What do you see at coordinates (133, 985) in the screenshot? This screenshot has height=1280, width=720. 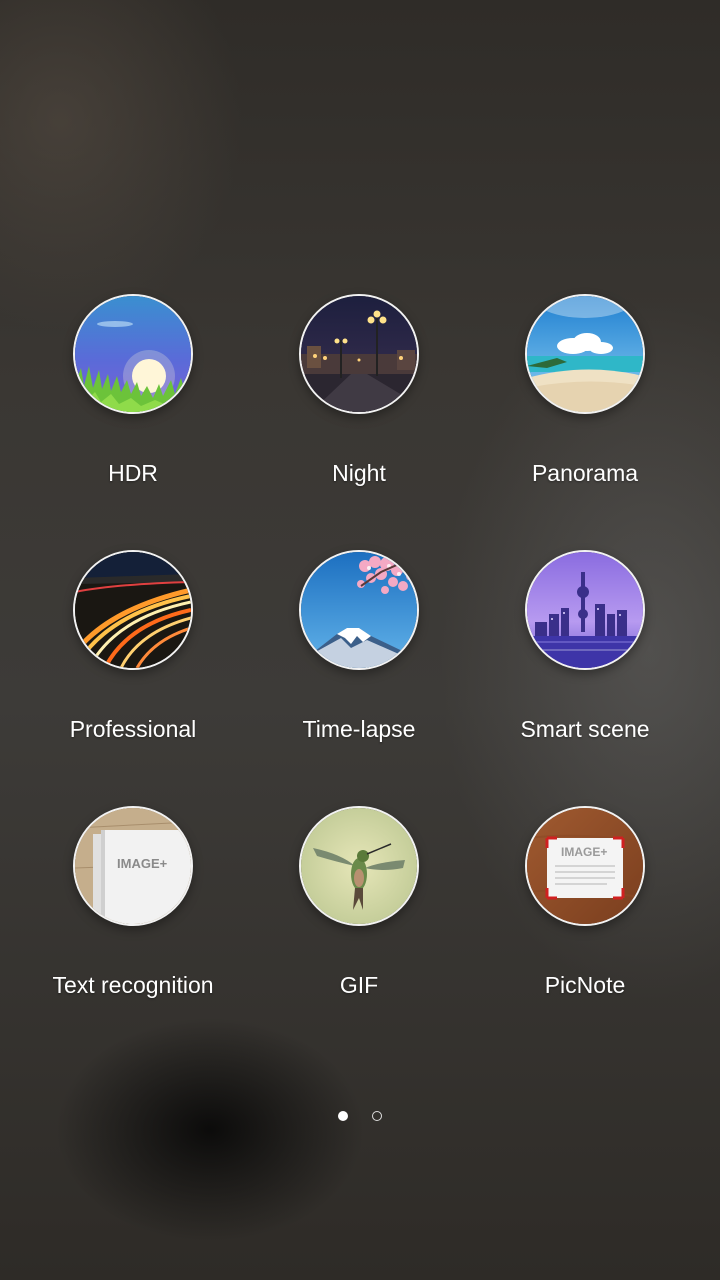 I see `mode-label: Text recognition` at bounding box center [133, 985].